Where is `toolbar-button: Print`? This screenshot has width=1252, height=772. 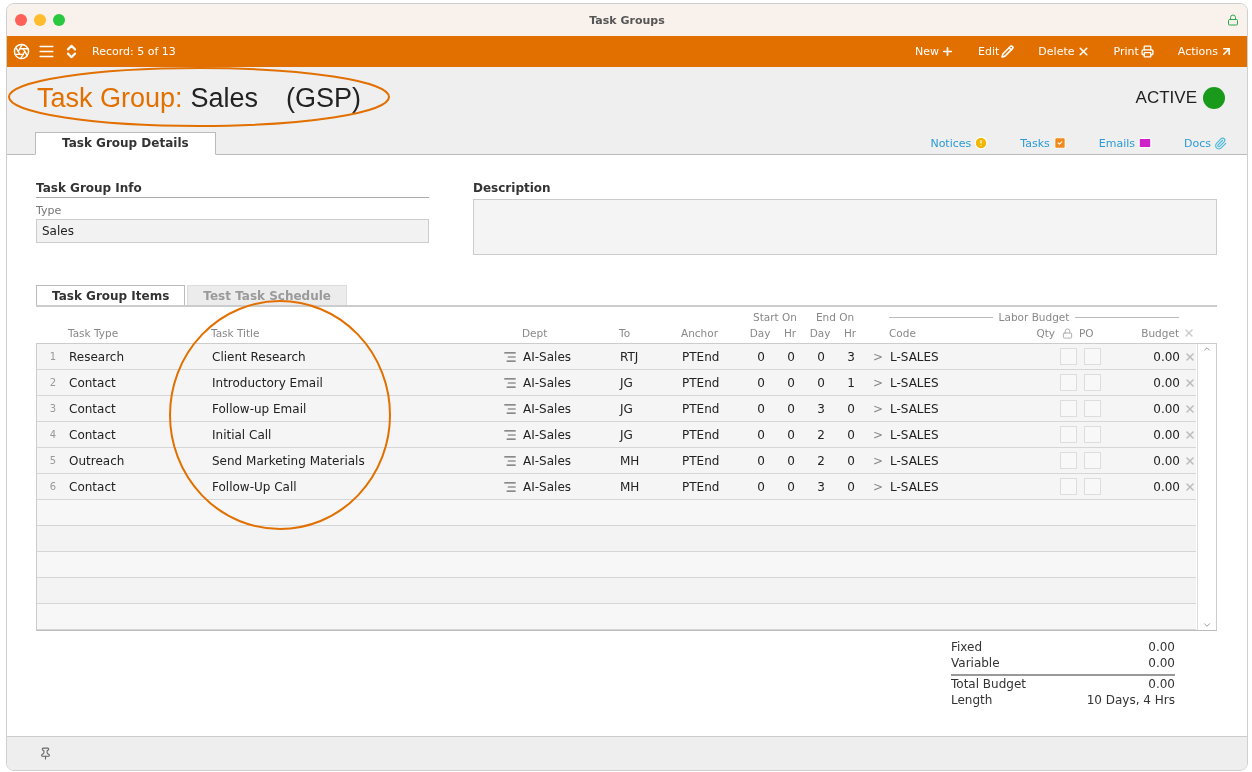 toolbar-button: Print is located at coordinates (1133, 51).